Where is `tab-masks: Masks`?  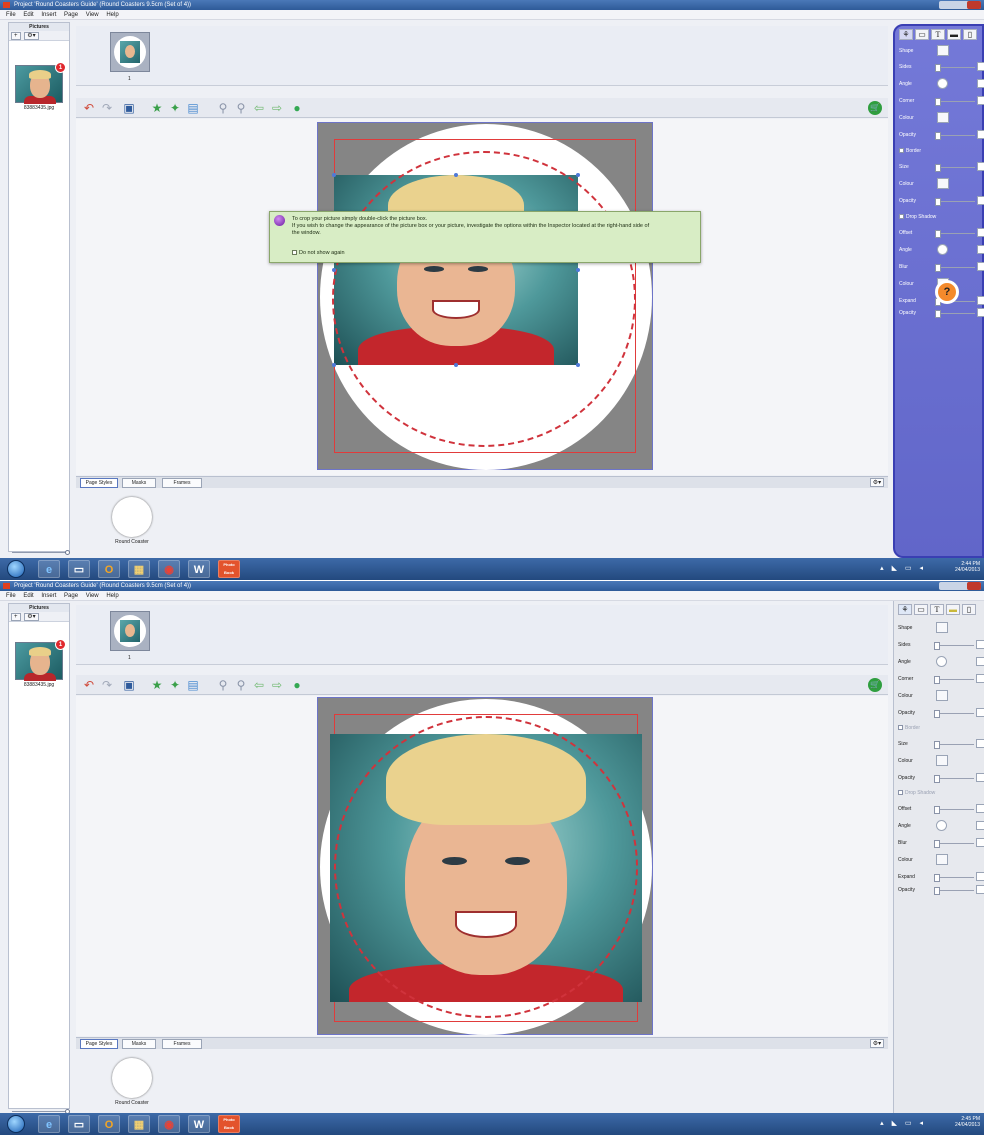 tab-masks: Masks is located at coordinates (139, 483).